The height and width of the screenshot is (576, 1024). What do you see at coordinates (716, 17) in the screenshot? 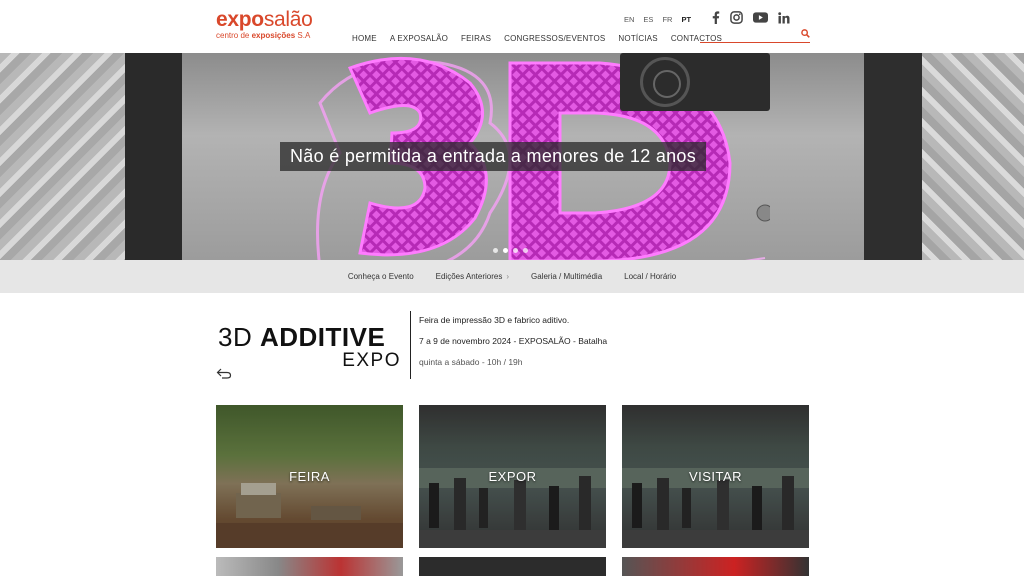
I see `facebook-icon` at bounding box center [716, 17].